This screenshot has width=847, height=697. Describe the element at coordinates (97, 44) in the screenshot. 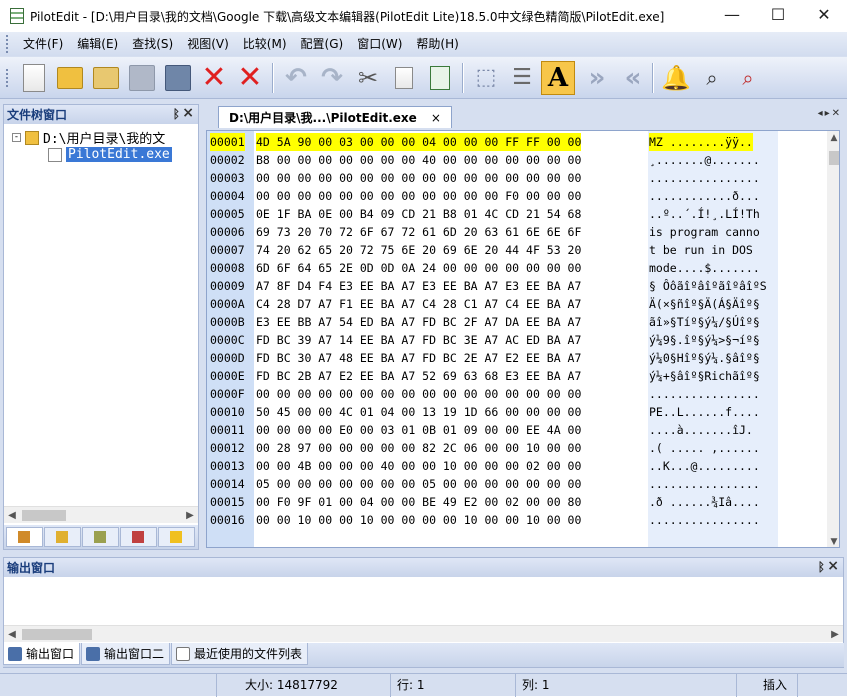

I see `menu-edit: 编辑(E)` at that location.